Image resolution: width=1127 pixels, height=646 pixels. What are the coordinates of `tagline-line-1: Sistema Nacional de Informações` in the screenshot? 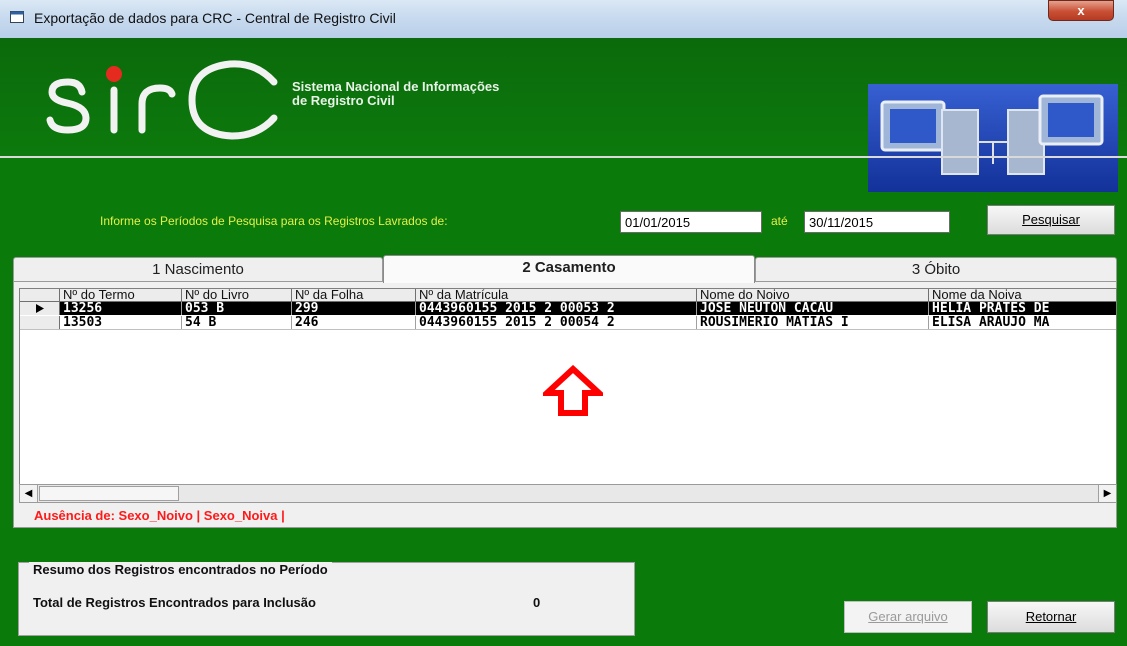 It's located at (396, 86).